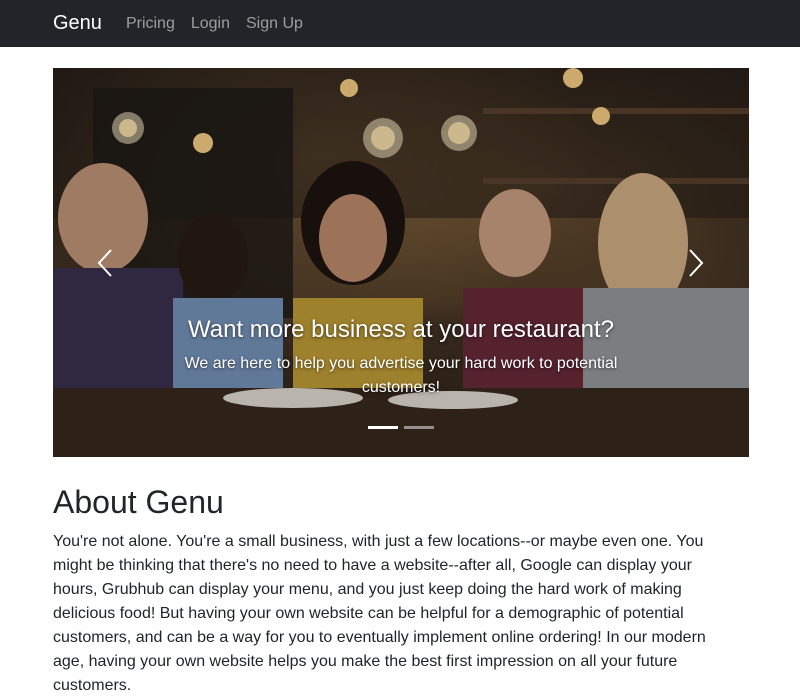  I want to click on carousel-indicators, so click(401, 427).